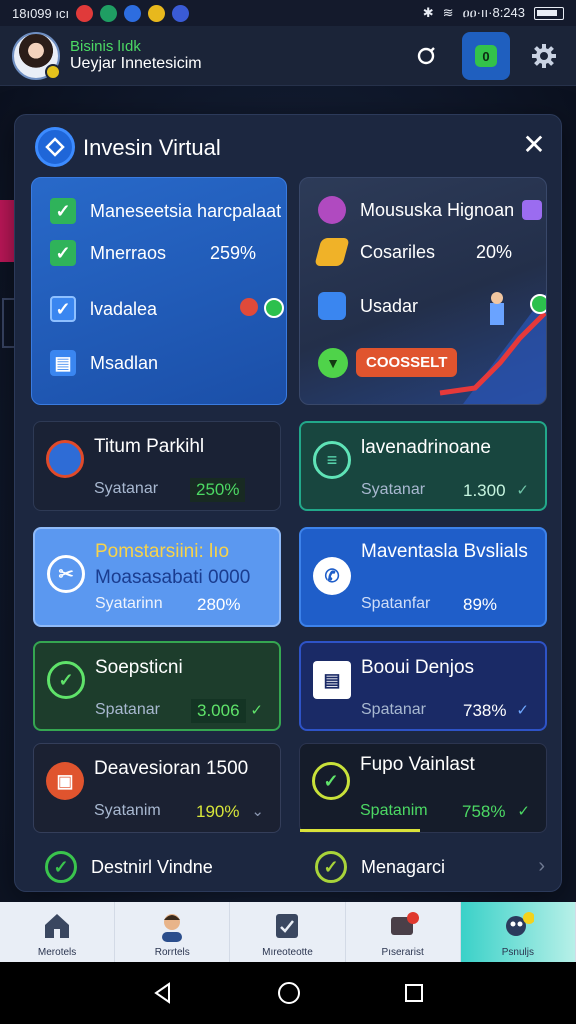 The image size is (576, 1024). I want to click on card-title: Booui Denjos, so click(418, 667).